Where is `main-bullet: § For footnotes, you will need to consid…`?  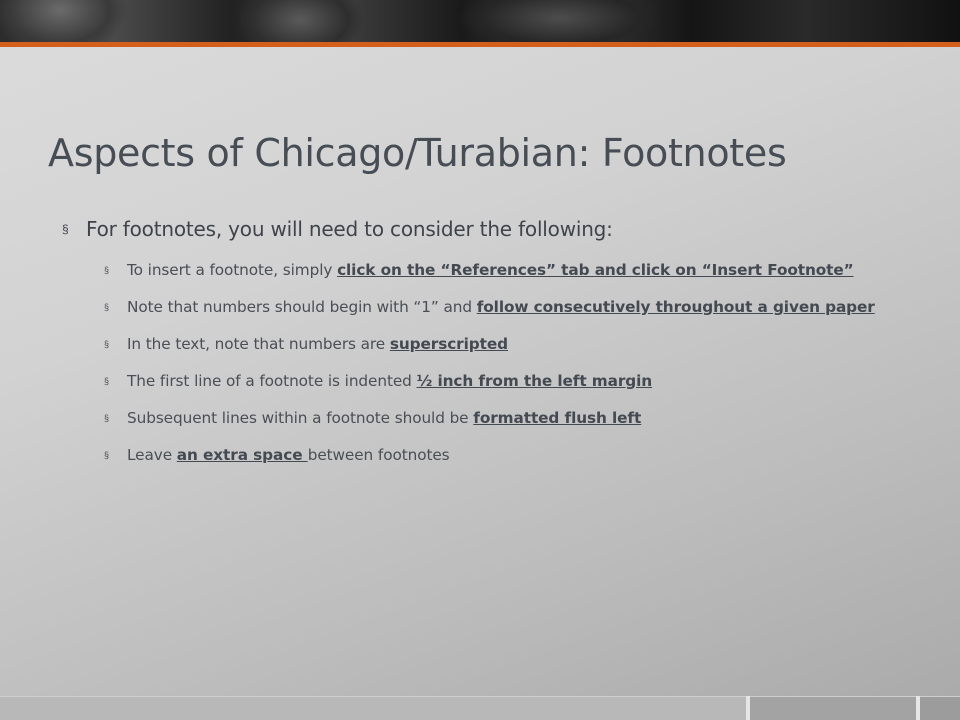 main-bullet: § For footnotes, you will need to consid… is located at coordinates (482, 229).